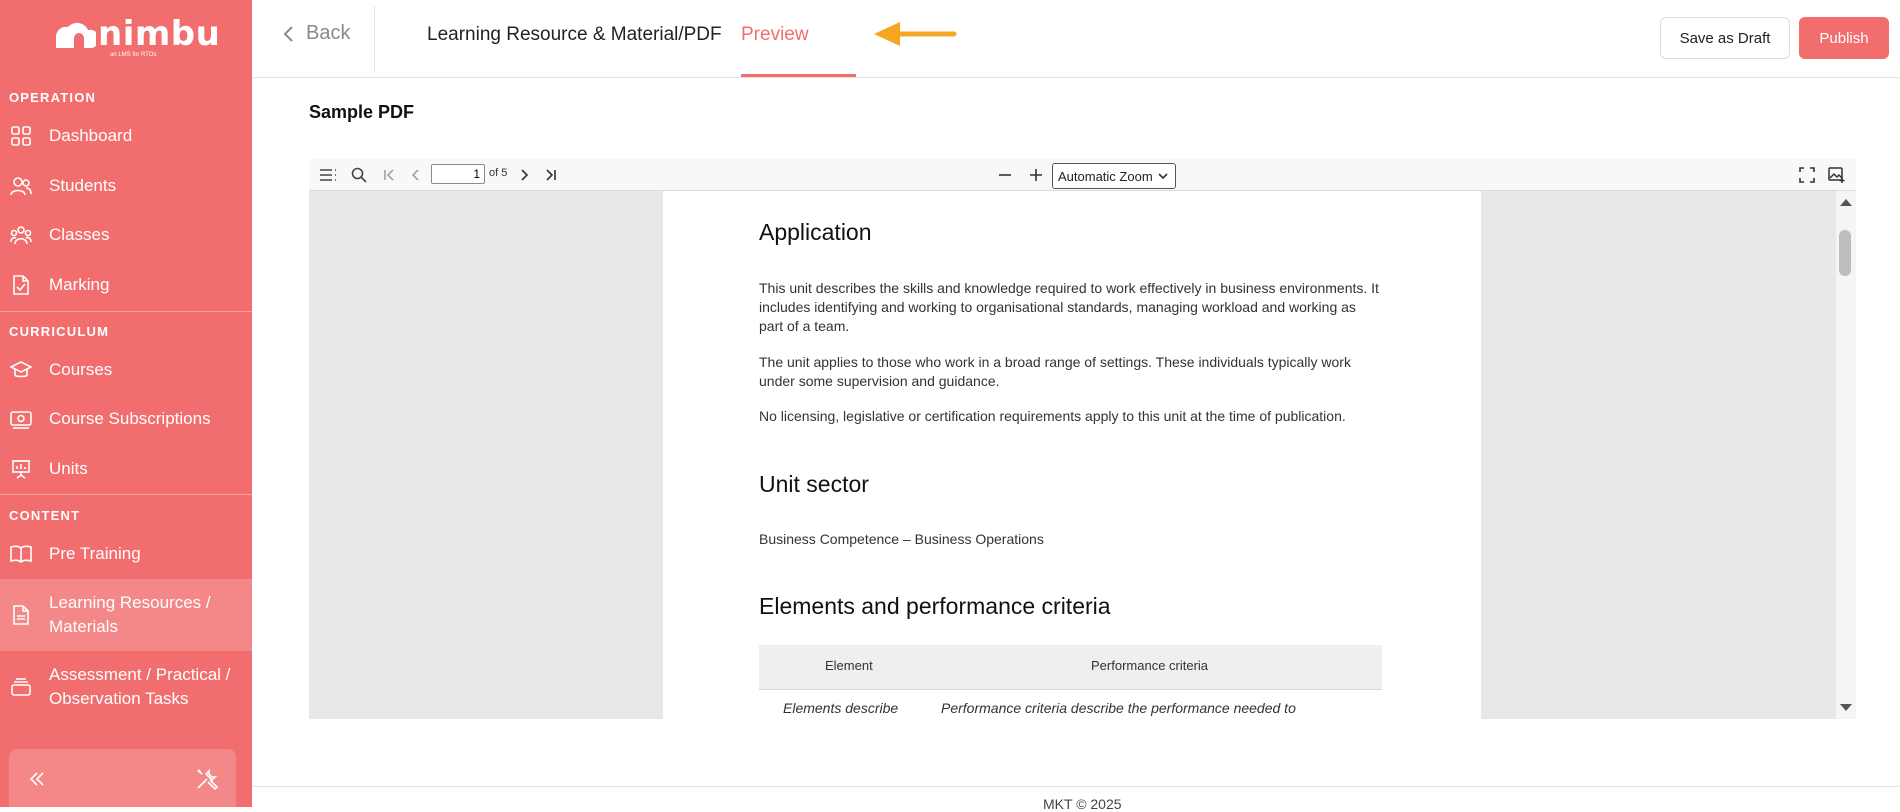 The height and width of the screenshot is (812, 1900). What do you see at coordinates (130, 418) in the screenshot?
I see `sidebar-item-label: Course Subscriptions` at bounding box center [130, 418].